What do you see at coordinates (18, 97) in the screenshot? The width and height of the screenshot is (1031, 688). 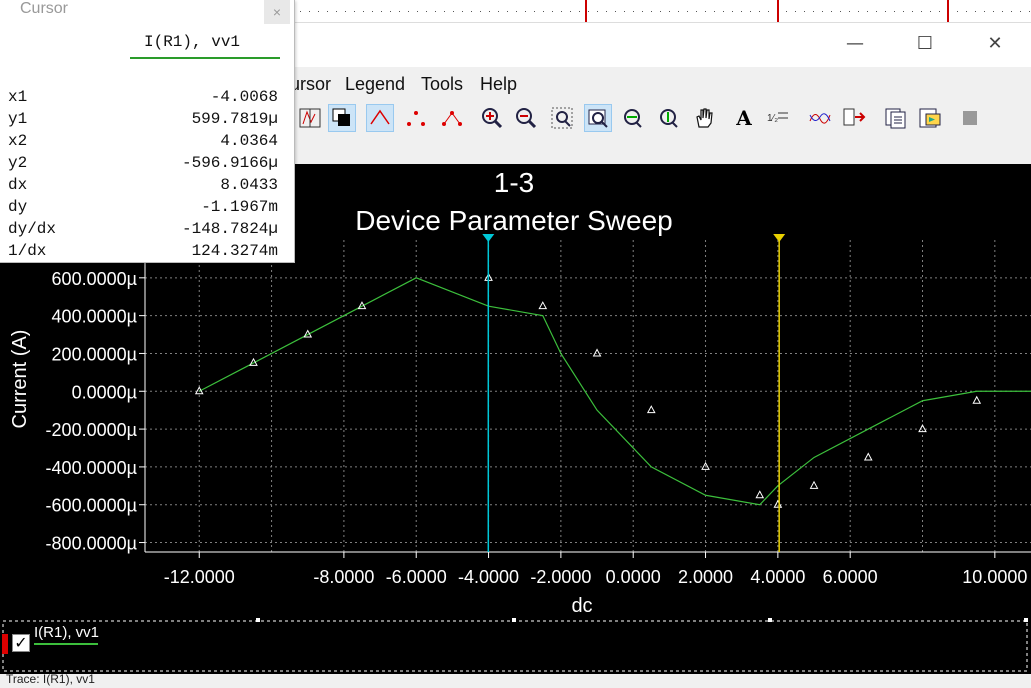 I see `cursor-row-label: x1` at bounding box center [18, 97].